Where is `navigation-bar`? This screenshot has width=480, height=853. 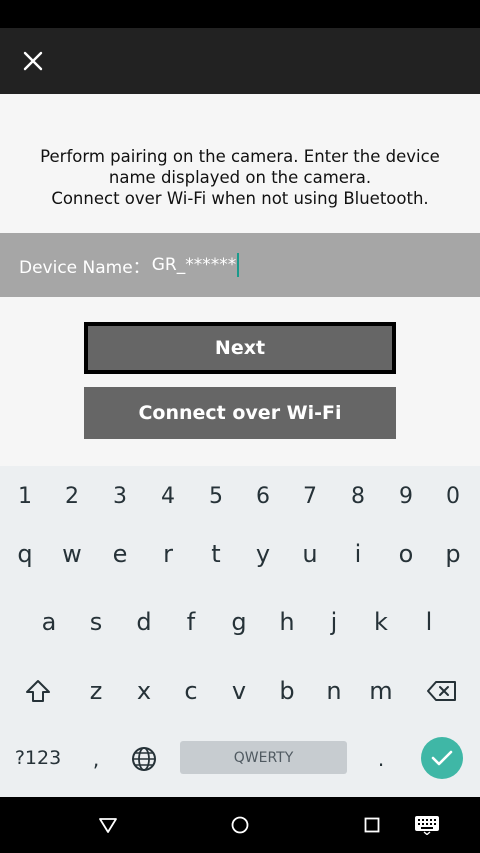
navigation-bar is located at coordinates (240, 825).